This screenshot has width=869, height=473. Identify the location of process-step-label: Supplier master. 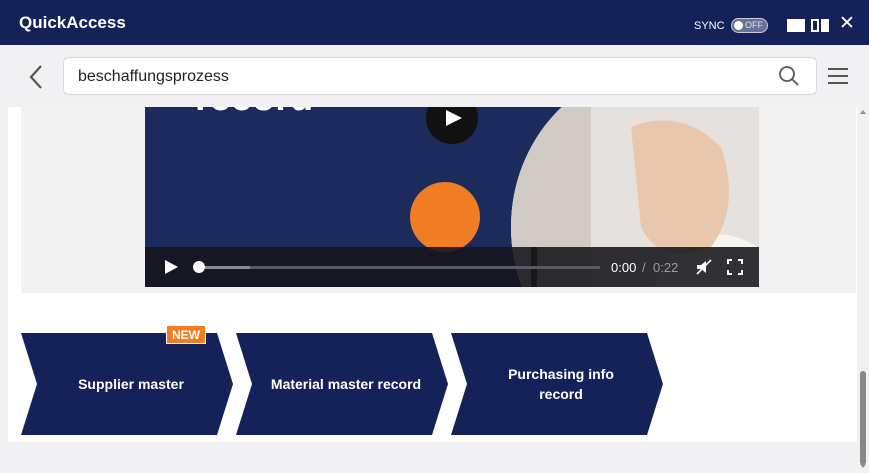
(131, 384).